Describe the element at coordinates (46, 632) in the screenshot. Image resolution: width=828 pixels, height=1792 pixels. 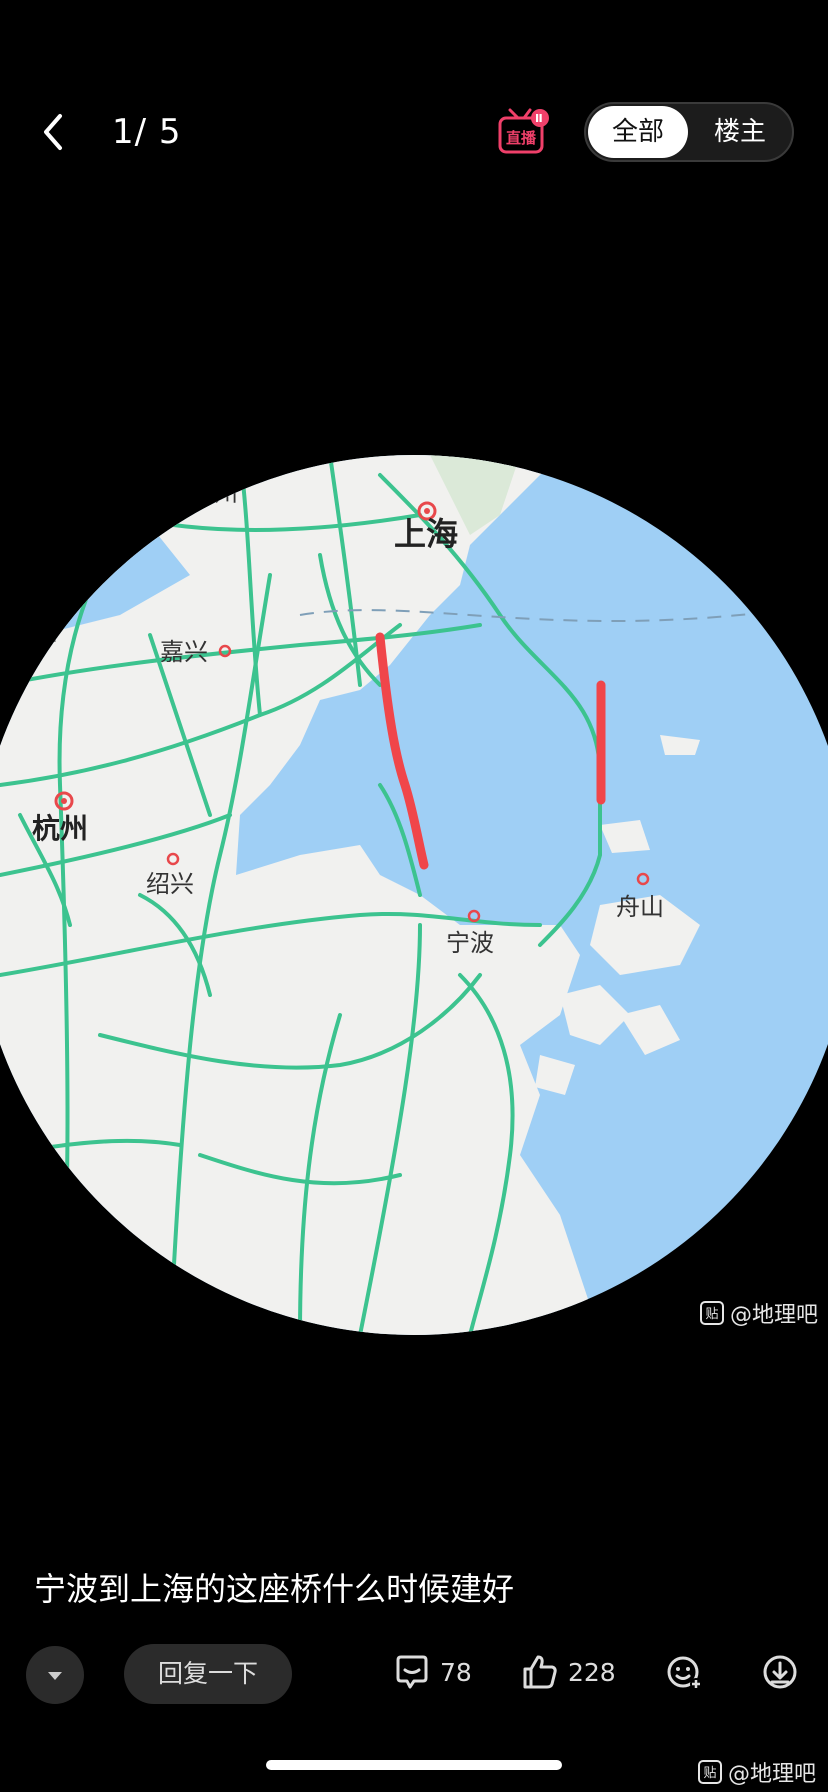
I see `city-label-partial: 州` at that location.